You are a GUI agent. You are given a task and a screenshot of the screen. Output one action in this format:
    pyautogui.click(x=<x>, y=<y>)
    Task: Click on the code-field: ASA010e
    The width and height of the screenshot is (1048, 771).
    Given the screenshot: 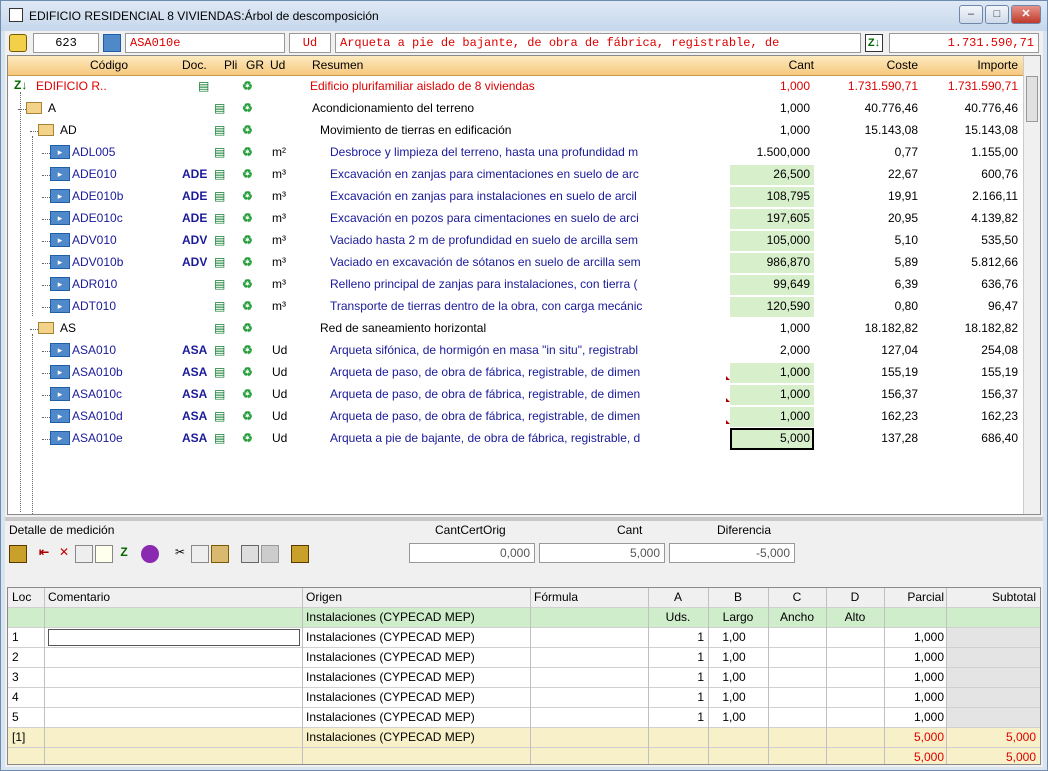 What is the action you would take?
    pyautogui.click(x=205, y=43)
    